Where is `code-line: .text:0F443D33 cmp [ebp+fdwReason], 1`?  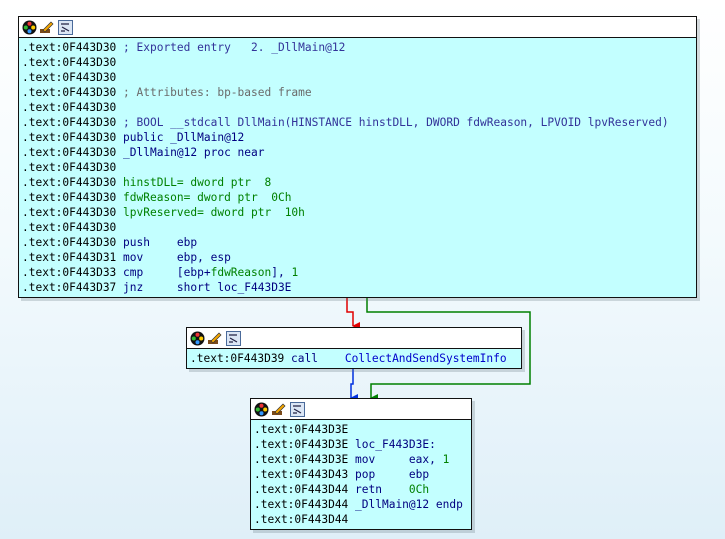
code-line: .text:0F443D33 cmp [ebp+fdwReason], 1 is located at coordinates (357, 272).